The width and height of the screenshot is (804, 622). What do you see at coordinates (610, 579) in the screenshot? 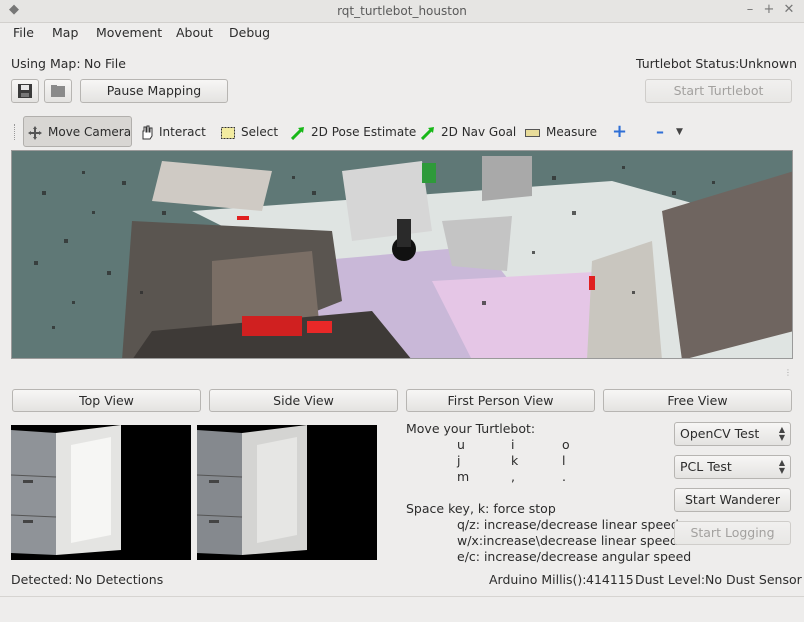
I see `arduino-value: 414115` at bounding box center [610, 579].